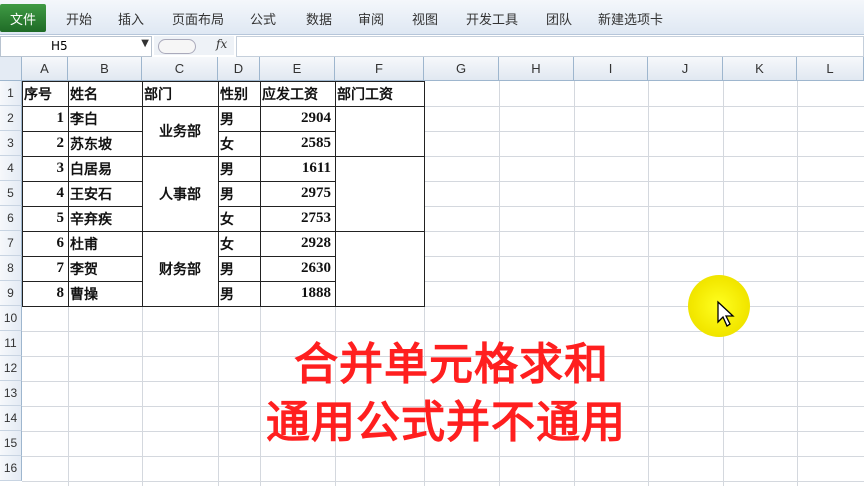  I want to click on header-cell-department: 部门, so click(180, 93).